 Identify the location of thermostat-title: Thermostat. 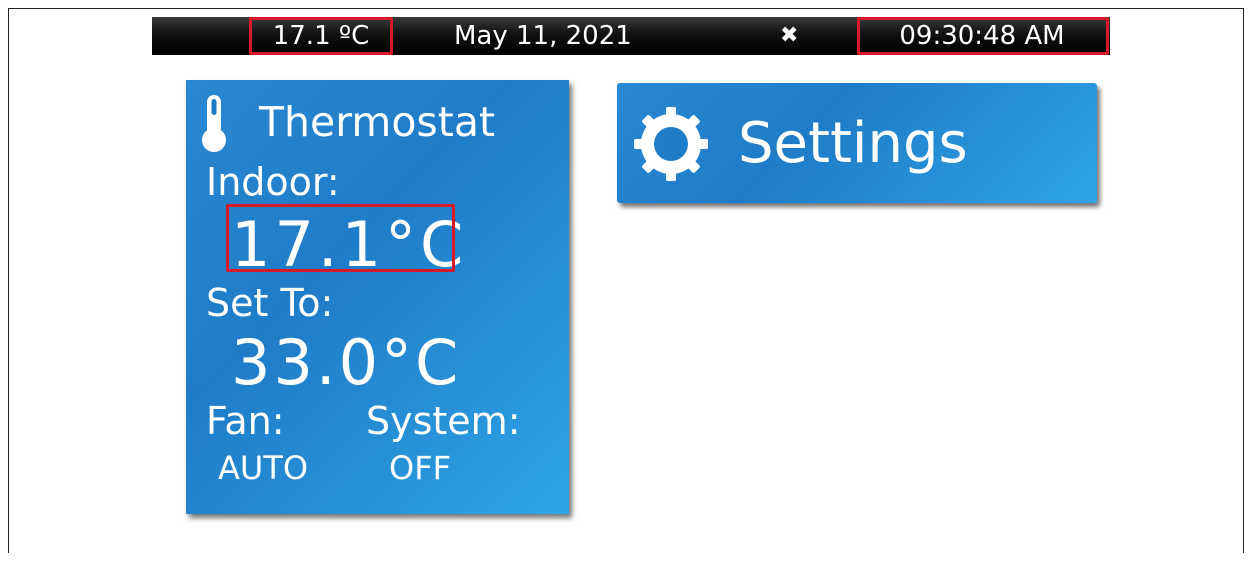
(377, 122).